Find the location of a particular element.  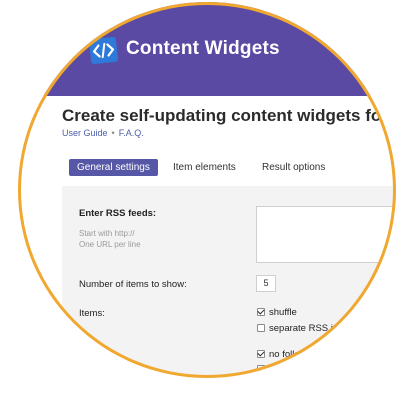

no-follow-checkbox is located at coordinates (261, 354).